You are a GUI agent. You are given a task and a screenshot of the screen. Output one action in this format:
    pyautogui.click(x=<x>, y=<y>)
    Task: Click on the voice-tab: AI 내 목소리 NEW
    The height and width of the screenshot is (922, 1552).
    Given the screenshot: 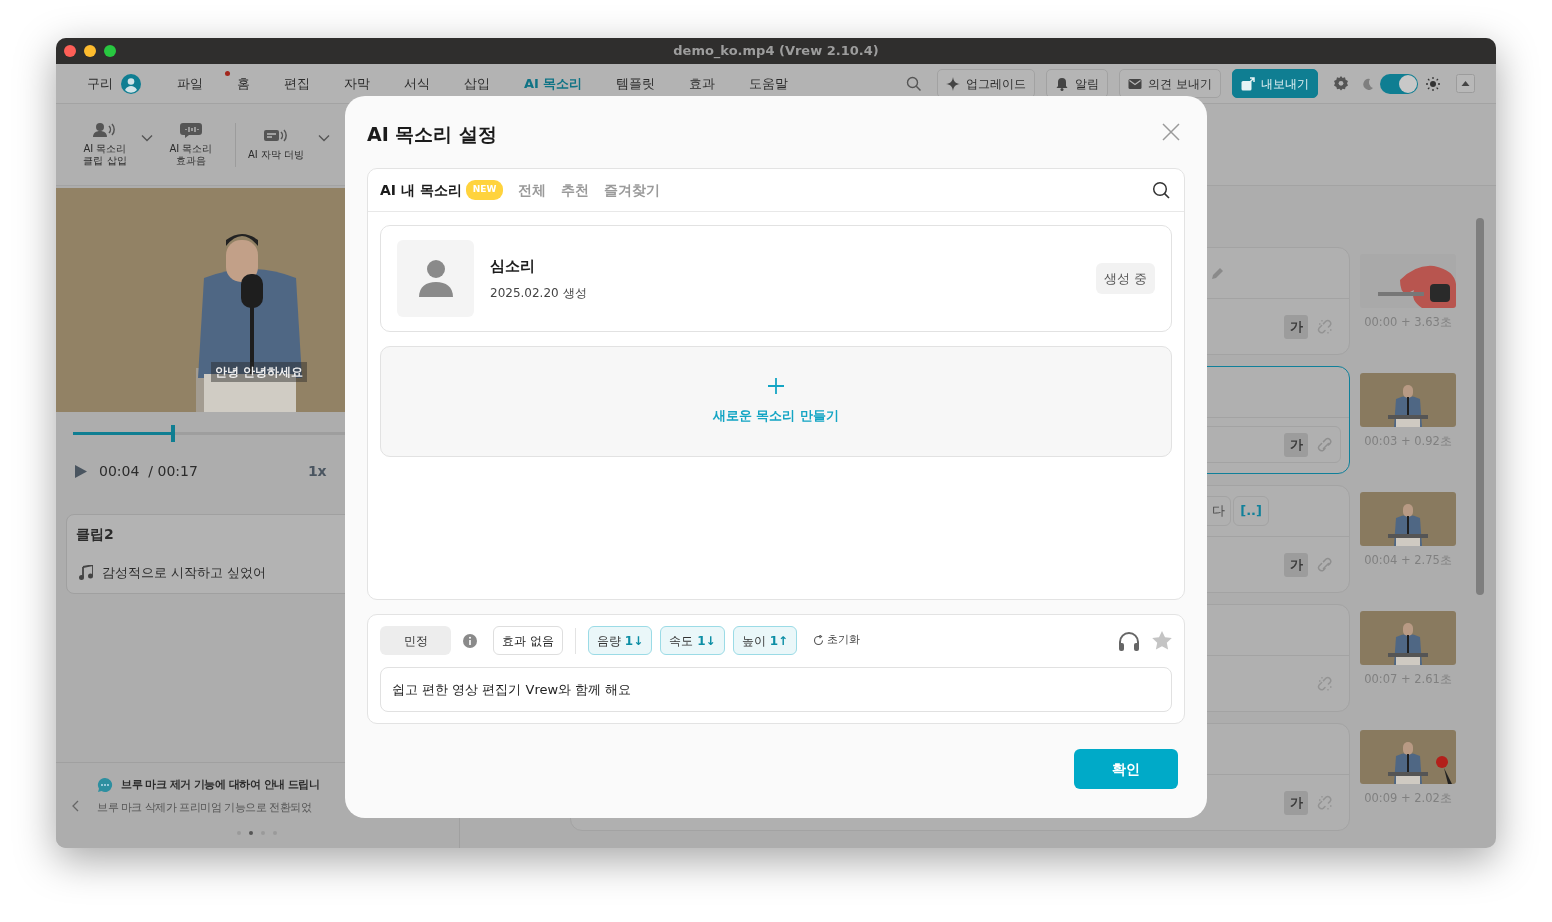 What is the action you would take?
    pyautogui.click(x=442, y=190)
    